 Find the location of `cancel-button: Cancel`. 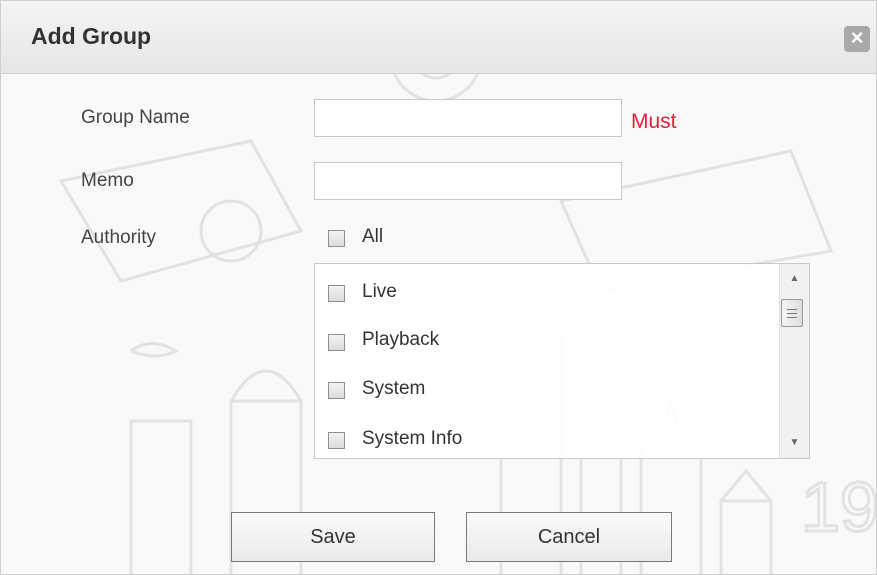

cancel-button: Cancel is located at coordinates (569, 537).